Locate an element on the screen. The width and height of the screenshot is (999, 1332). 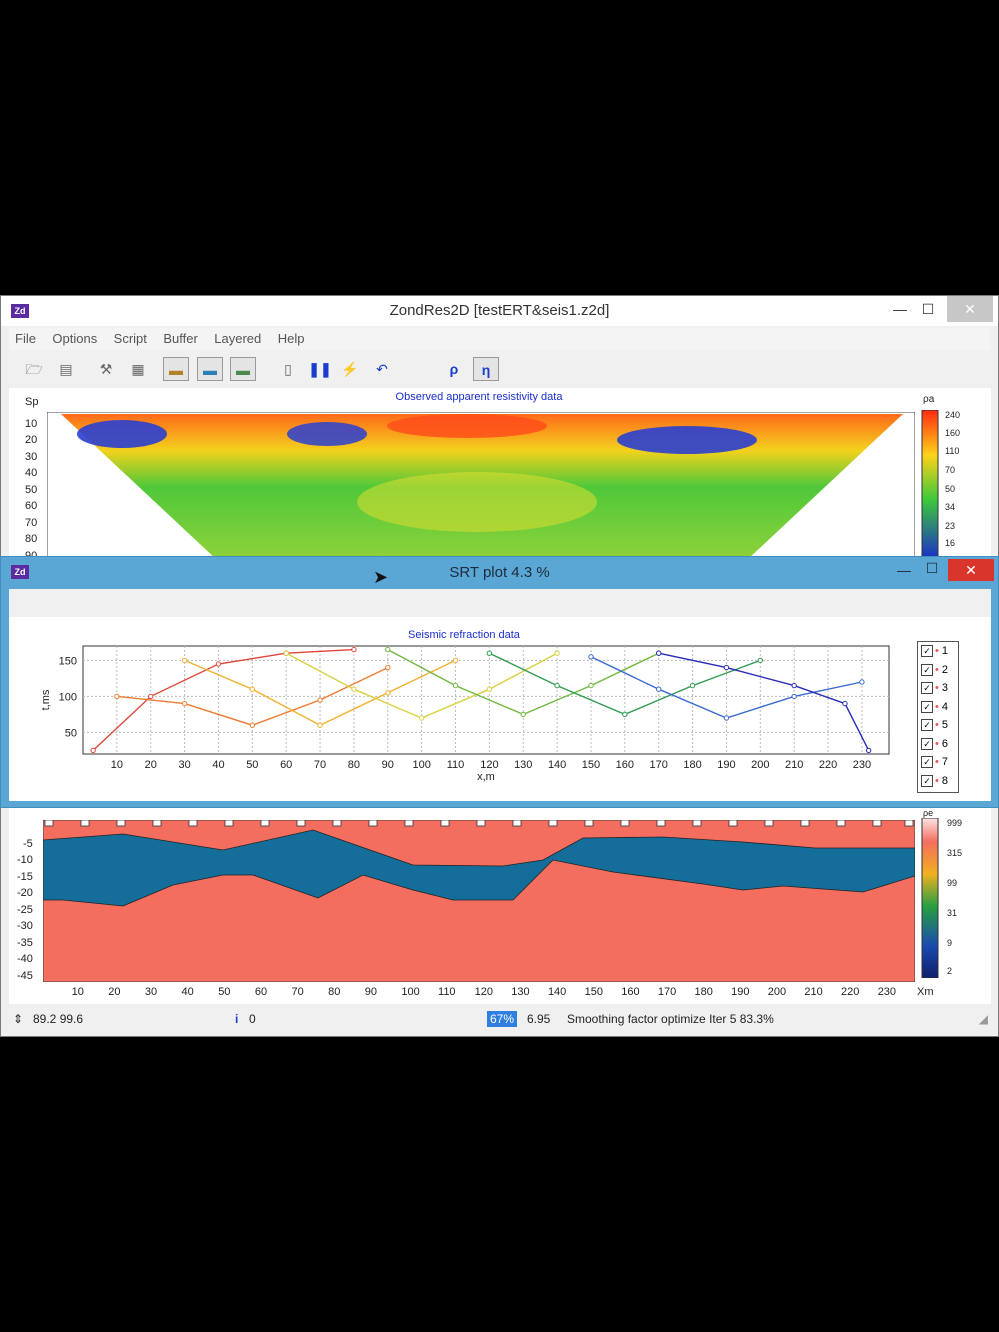
x-tick-label: 160 is located at coordinates (625, 765).